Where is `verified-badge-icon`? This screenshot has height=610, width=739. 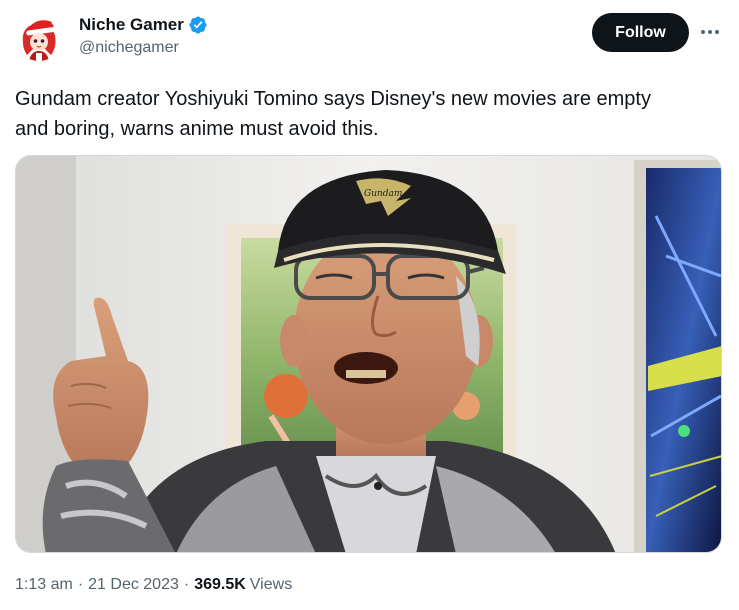
verified-badge-icon is located at coordinates (198, 25).